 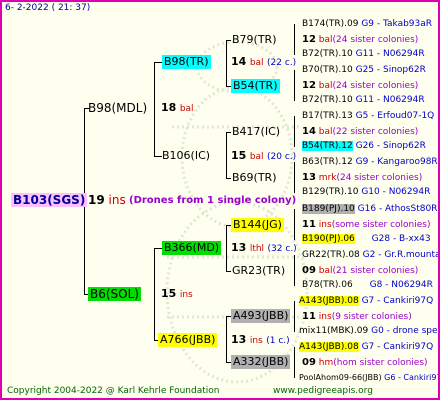 I want to click on a766jbb-generation: 13 ins (1 c.), so click(x=260, y=339).